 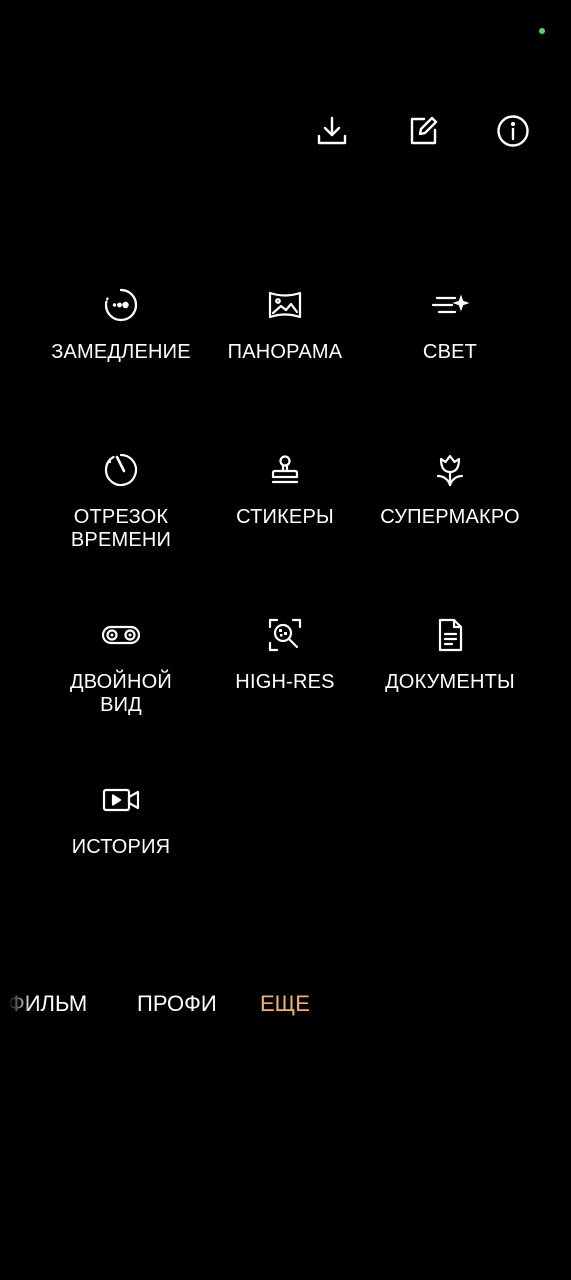 What do you see at coordinates (450, 352) in the screenshot?
I see `mode-label: СВЕТ` at bounding box center [450, 352].